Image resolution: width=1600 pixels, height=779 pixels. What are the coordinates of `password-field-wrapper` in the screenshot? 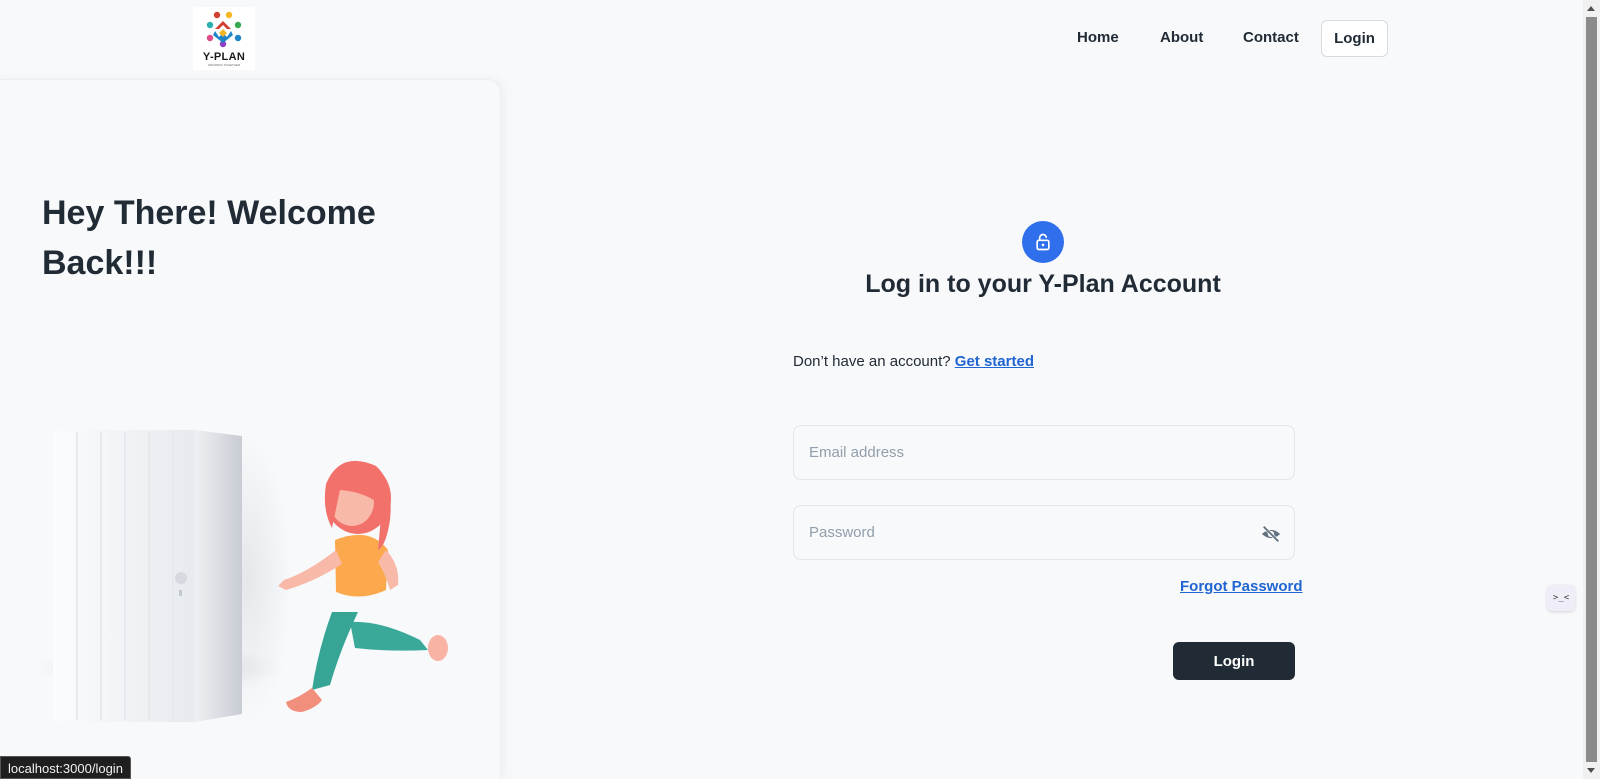 It's located at (1044, 532).